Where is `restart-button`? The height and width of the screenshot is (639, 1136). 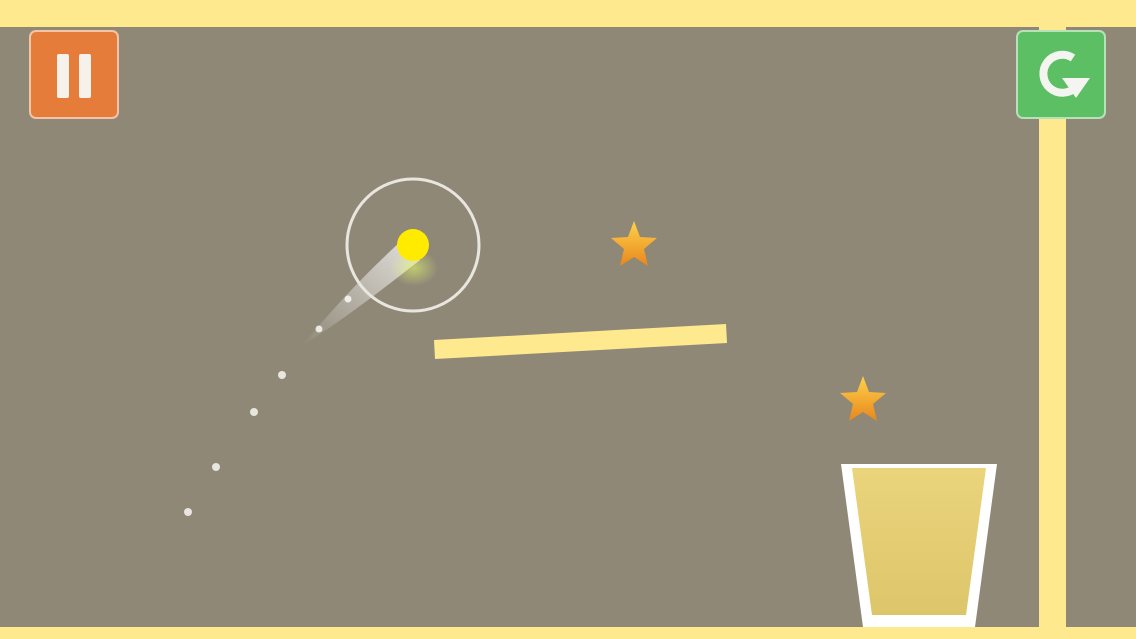 restart-button is located at coordinates (1061, 74).